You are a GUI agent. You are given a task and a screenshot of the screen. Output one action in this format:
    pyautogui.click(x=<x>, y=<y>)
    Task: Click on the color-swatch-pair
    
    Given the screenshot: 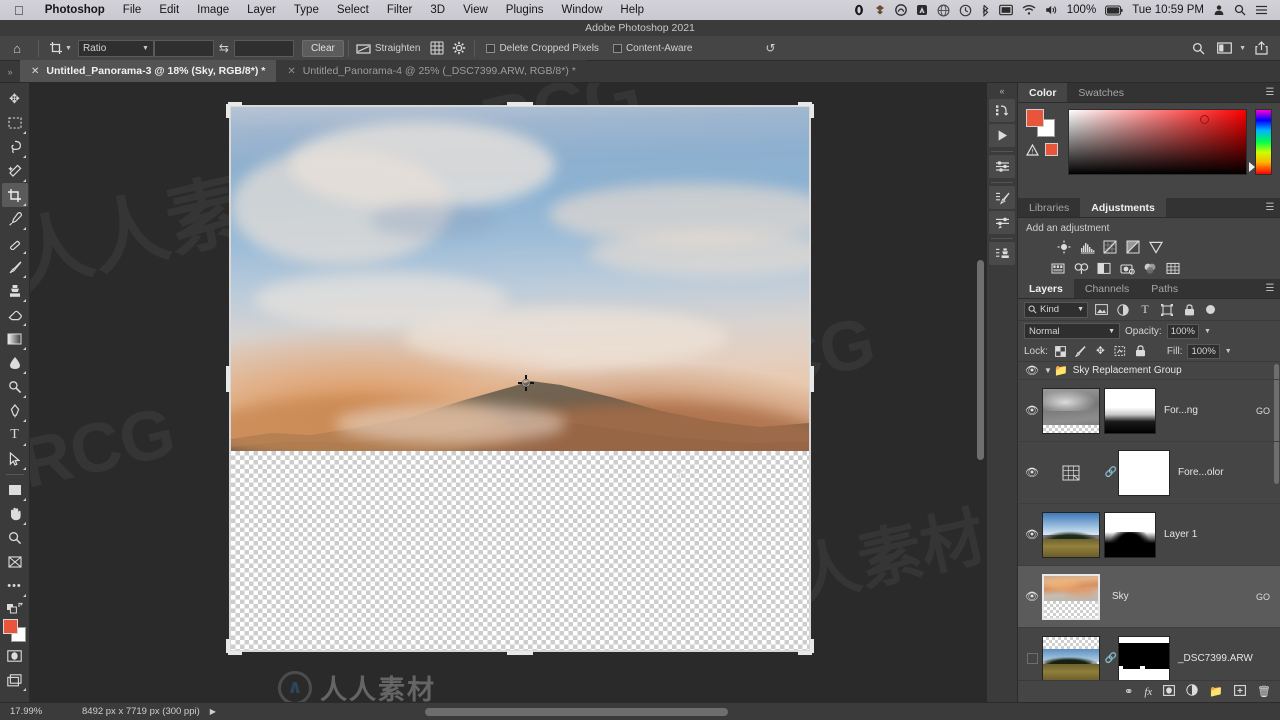 What is the action you would take?
    pyautogui.click(x=1041, y=123)
    